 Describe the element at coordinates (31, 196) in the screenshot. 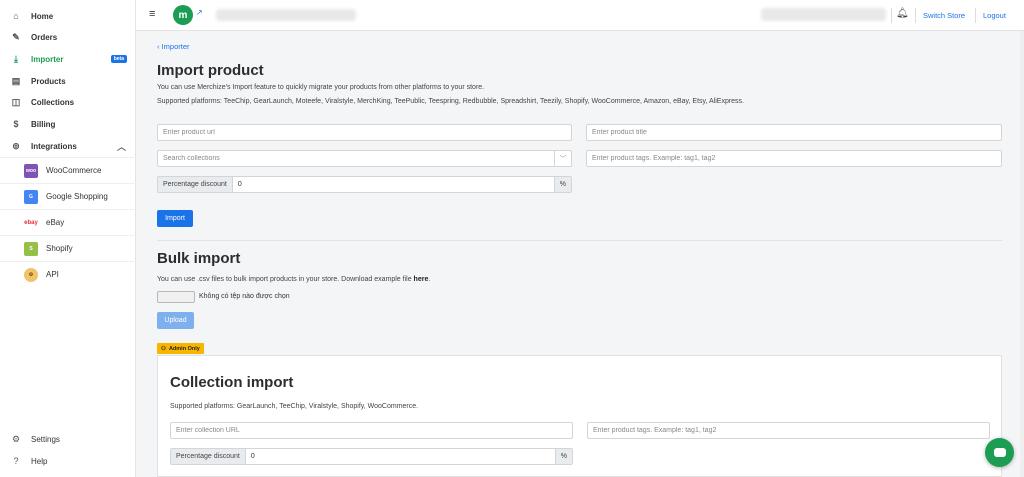

I see `google-shopping-icon: G` at that location.